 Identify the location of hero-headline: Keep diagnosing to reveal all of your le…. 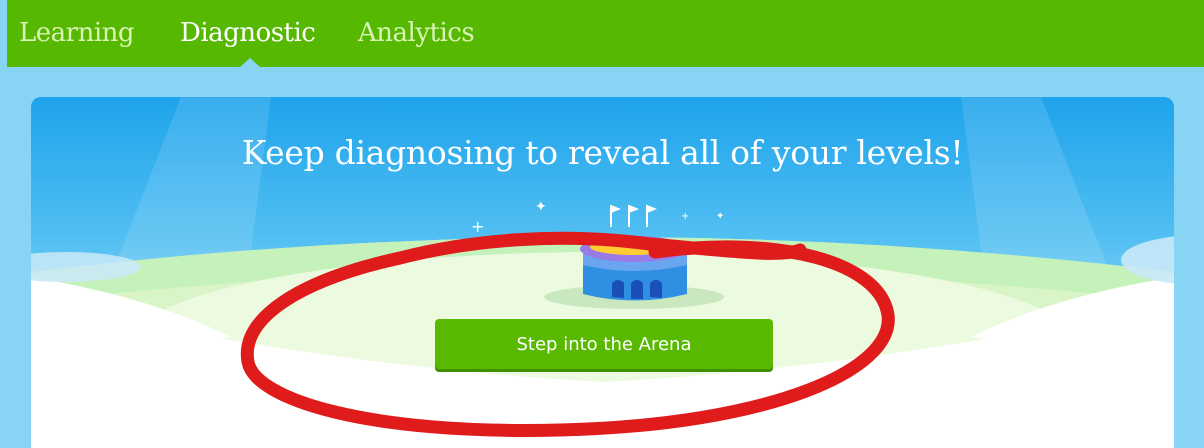
(602, 152).